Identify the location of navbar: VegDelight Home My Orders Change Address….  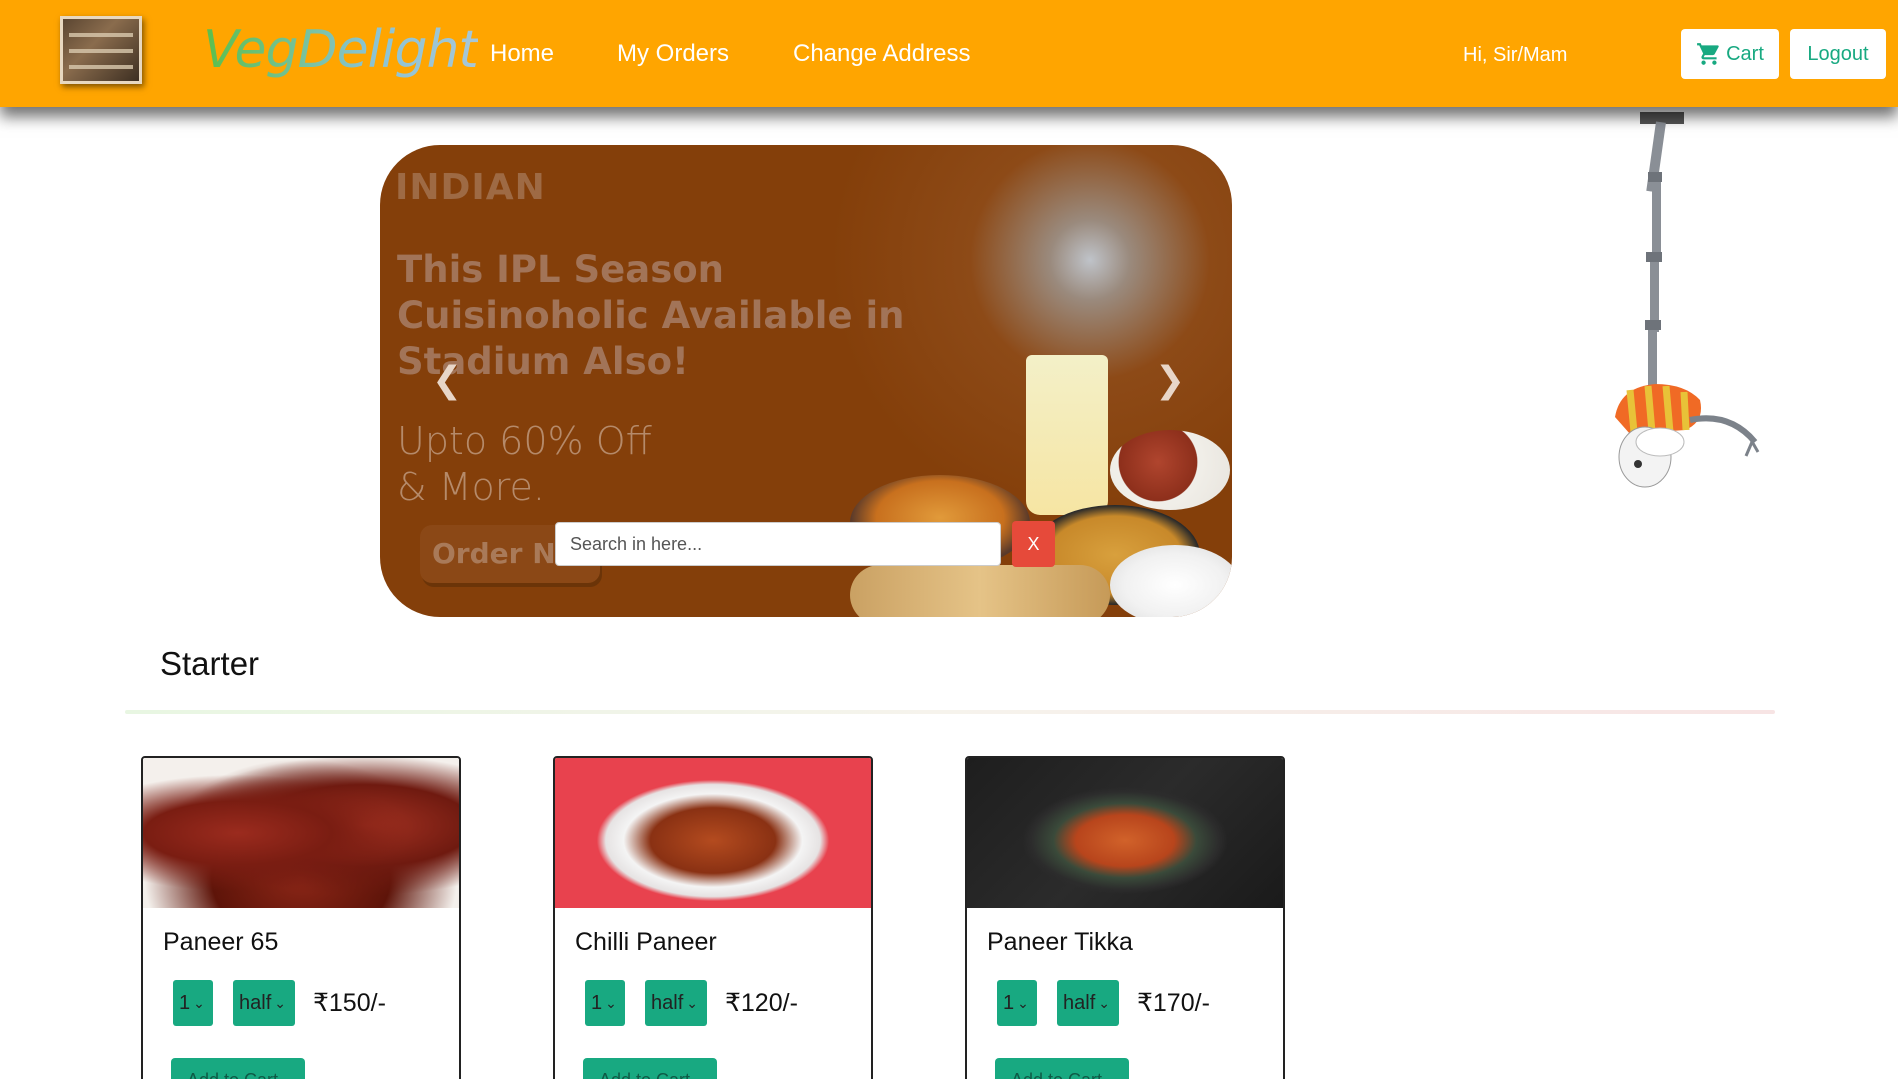
(949, 53).